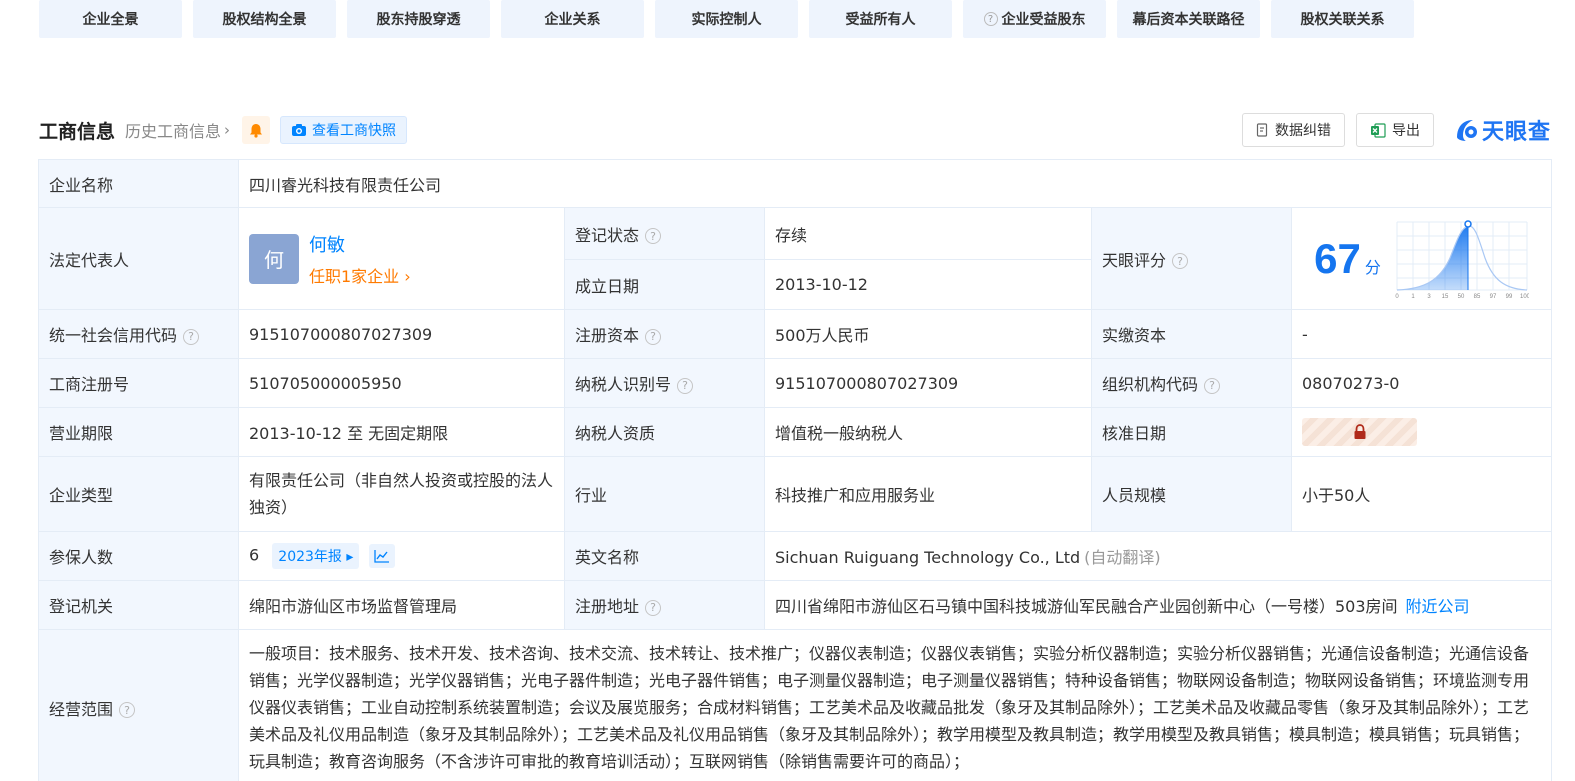  I want to click on en-name-value: Sichuan Ruiguang Technology Co., Ltd, so click(928, 557).